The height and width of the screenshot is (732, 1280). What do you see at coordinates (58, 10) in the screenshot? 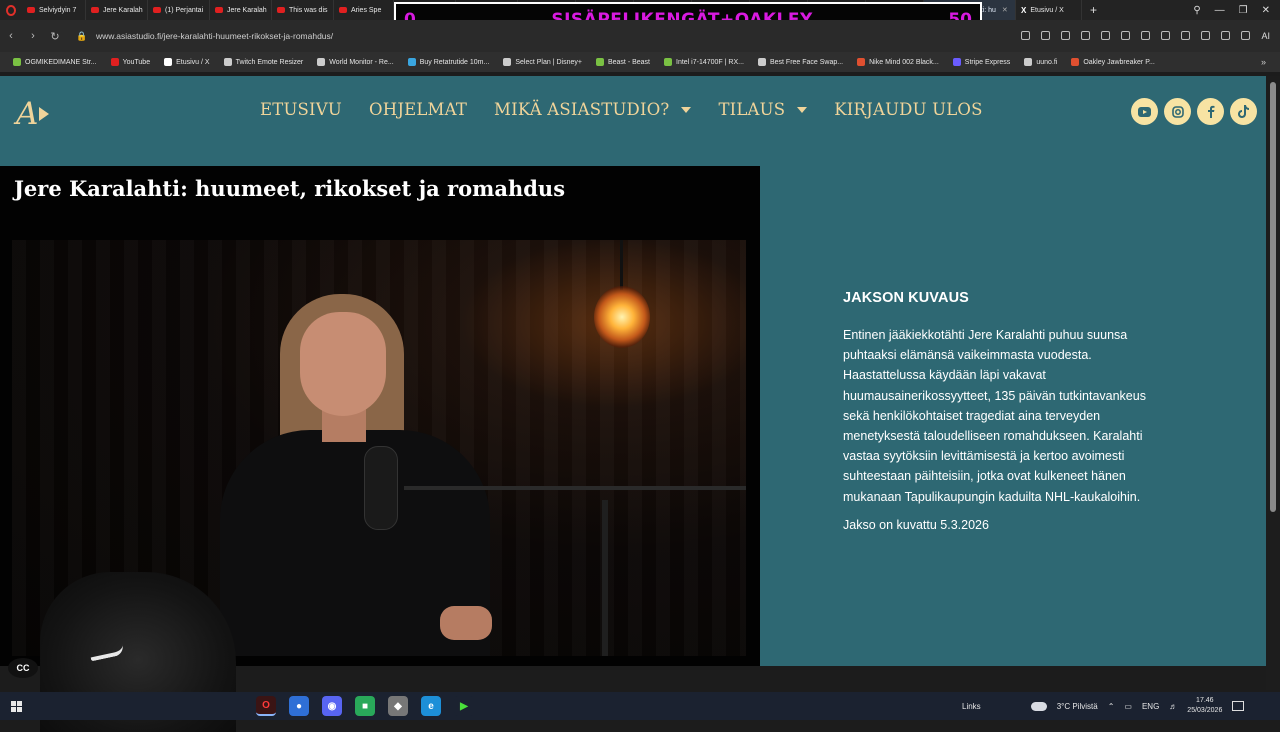
I see `tab-label: Selviydyin 7` at bounding box center [58, 10].